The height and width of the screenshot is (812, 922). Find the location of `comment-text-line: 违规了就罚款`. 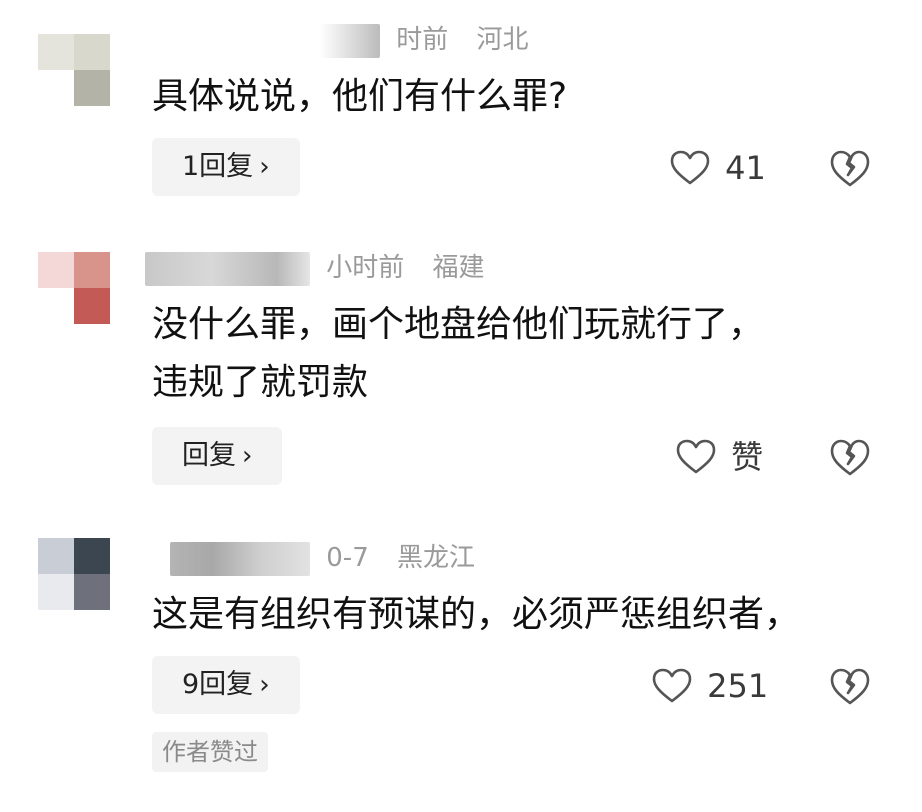

comment-text-line: 违规了就罚款 is located at coordinates (260, 382).